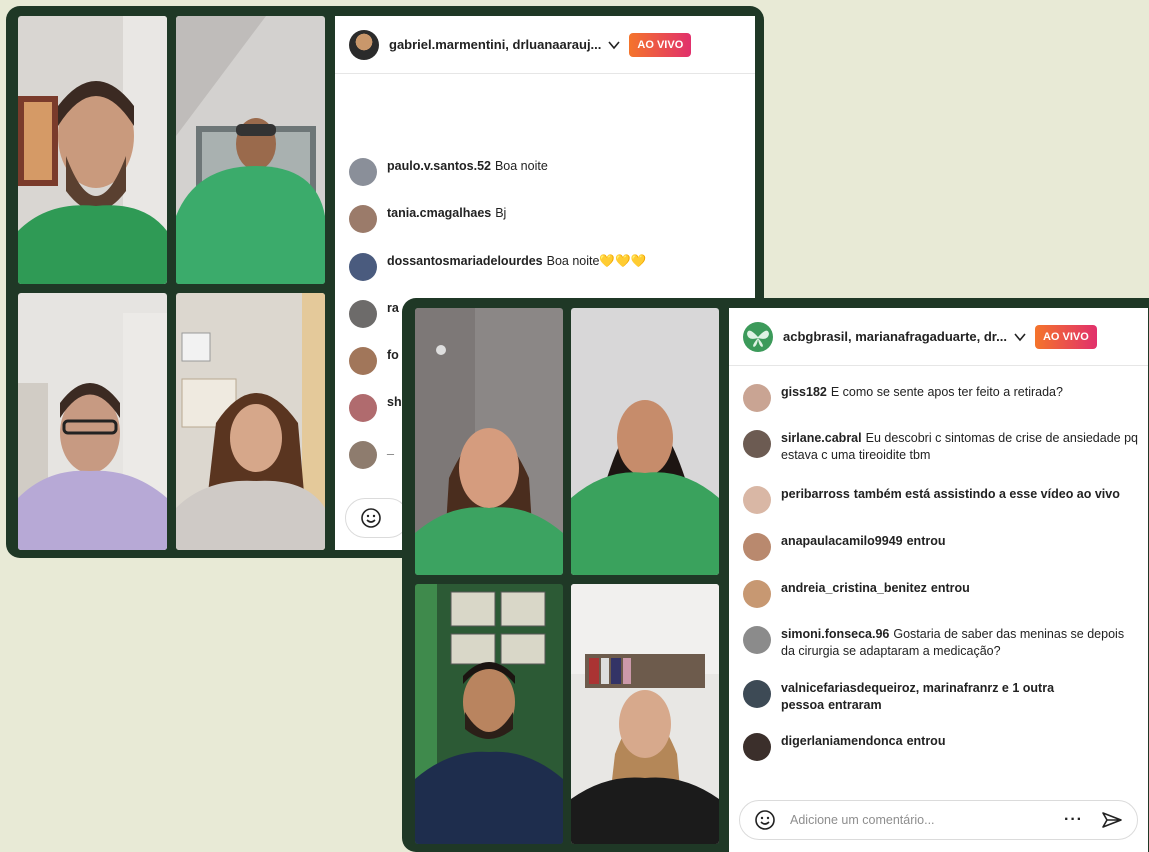  Describe the element at coordinates (596, 261) in the screenshot. I see `message-body: Boa noite💛💛💛` at that location.